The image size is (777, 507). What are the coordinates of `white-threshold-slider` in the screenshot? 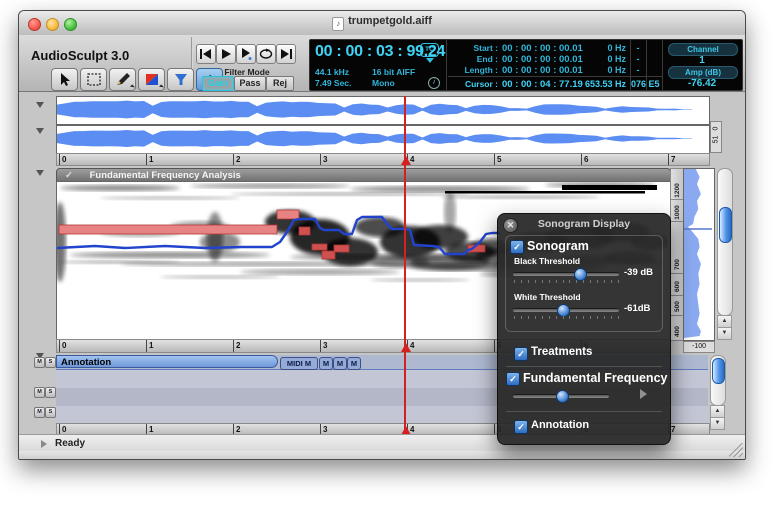 It's located at (566, 310).